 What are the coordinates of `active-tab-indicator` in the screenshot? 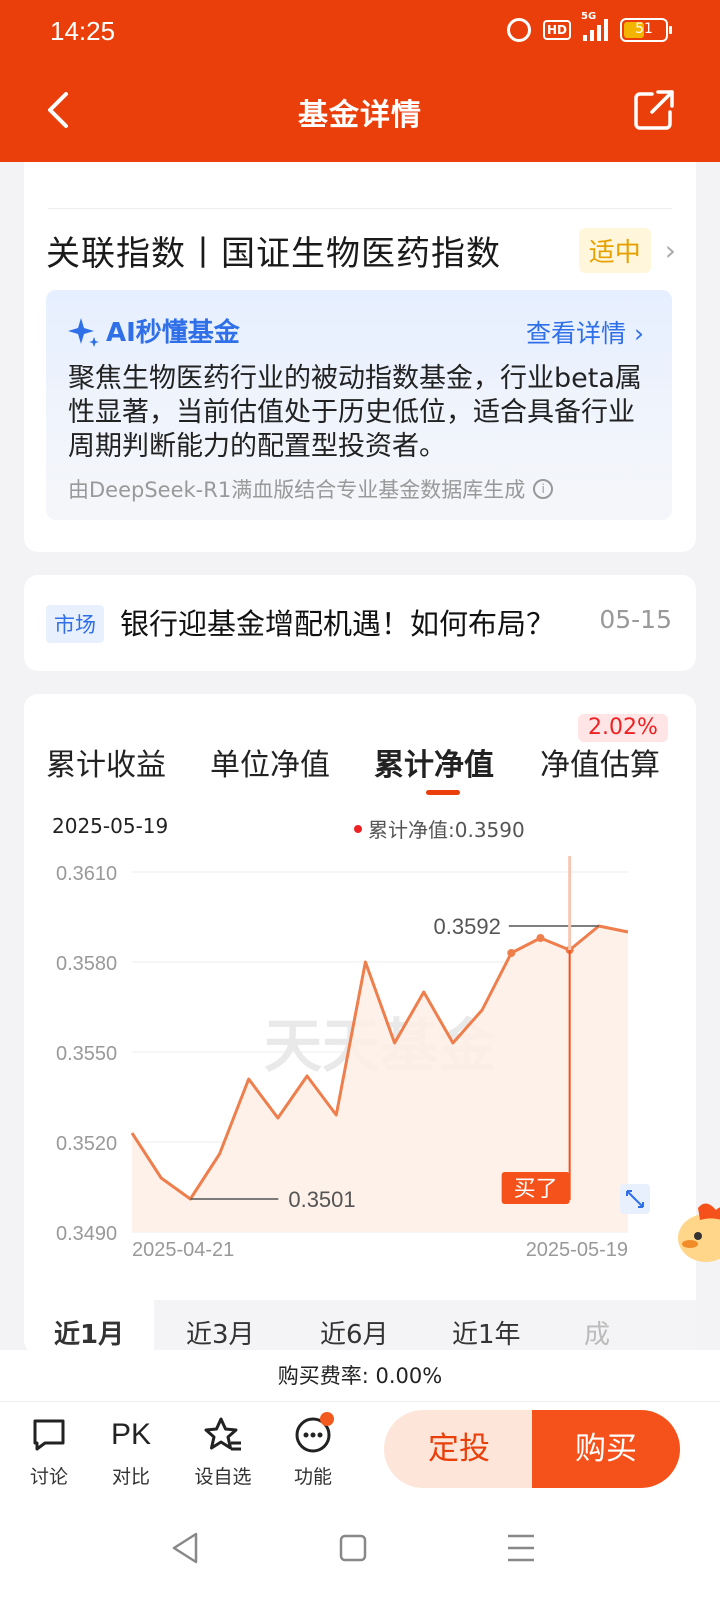 It's located at (443, 792).